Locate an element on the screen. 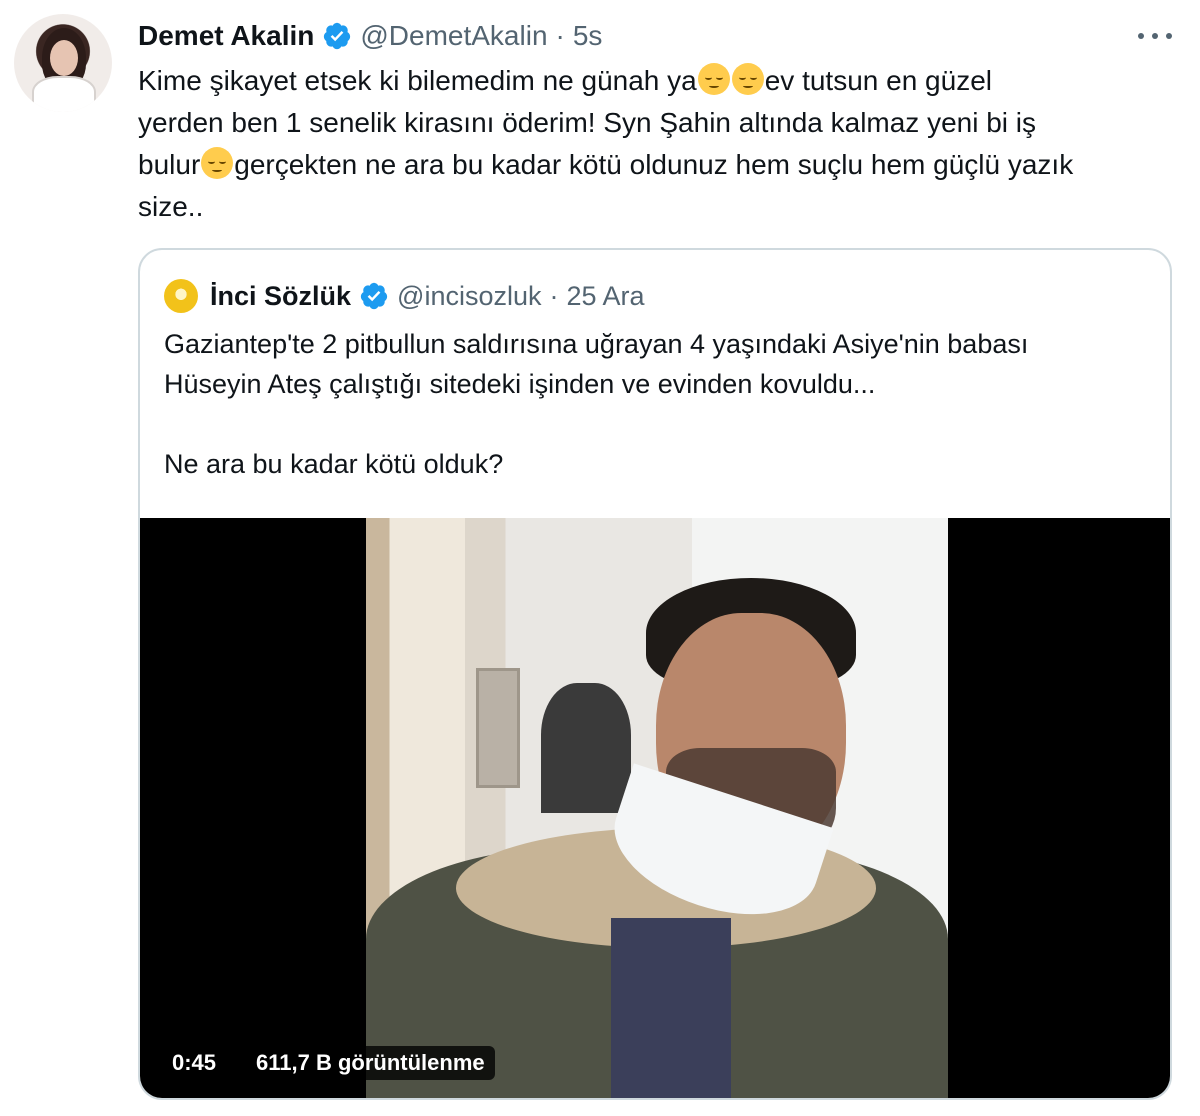 The width and height of the screenshot is (1200, 1116). video-bg-person is located at coordinates (586, 748).